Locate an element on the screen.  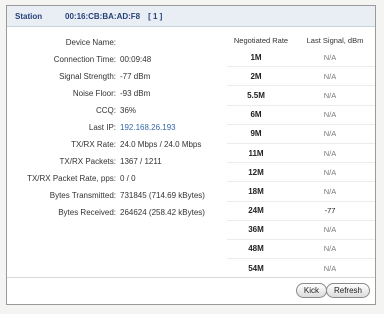
rate-row: 36M N/A is located at coordinates (301, 230).